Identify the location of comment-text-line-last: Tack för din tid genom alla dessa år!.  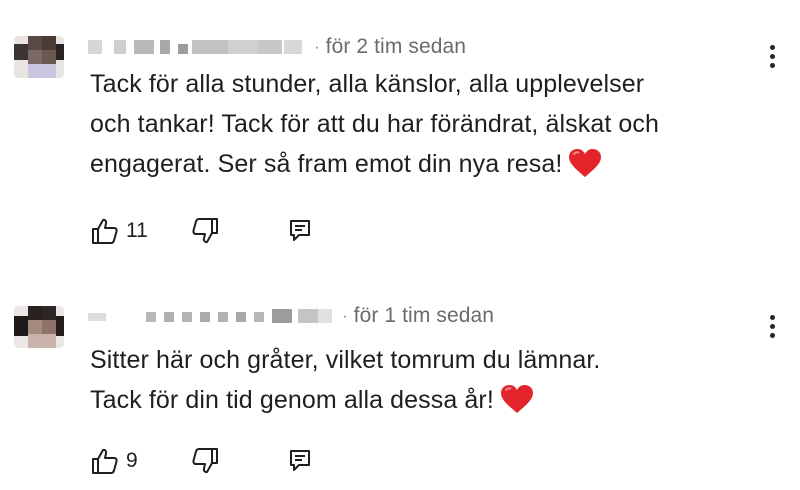
(430, 400).